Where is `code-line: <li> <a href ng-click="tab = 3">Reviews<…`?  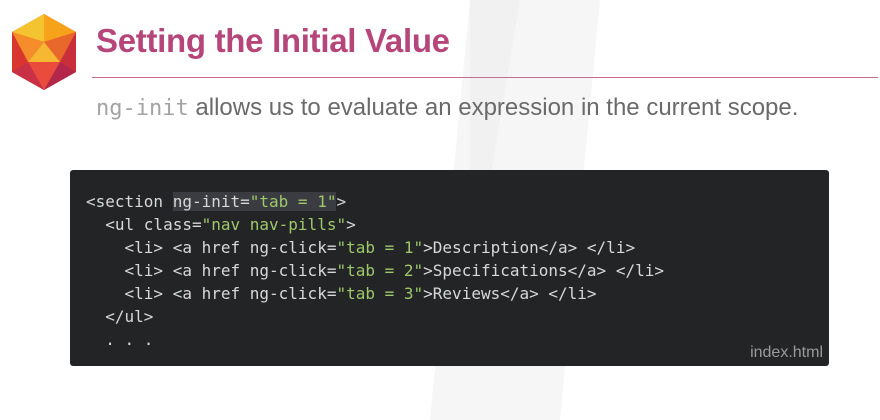
code-line: <li> <a href ng-click="tab = 3">Reviews<… is located at coordinates (375, 293).